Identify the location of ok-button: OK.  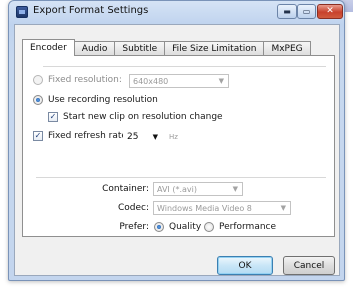
(245, 265).